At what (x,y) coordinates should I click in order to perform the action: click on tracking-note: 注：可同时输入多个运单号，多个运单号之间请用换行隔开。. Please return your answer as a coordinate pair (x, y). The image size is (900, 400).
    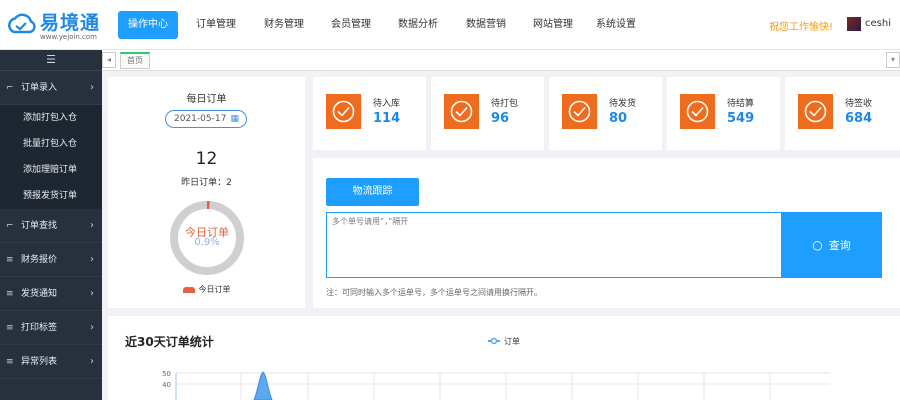
    Looking at the image, I should click on (434, 292).